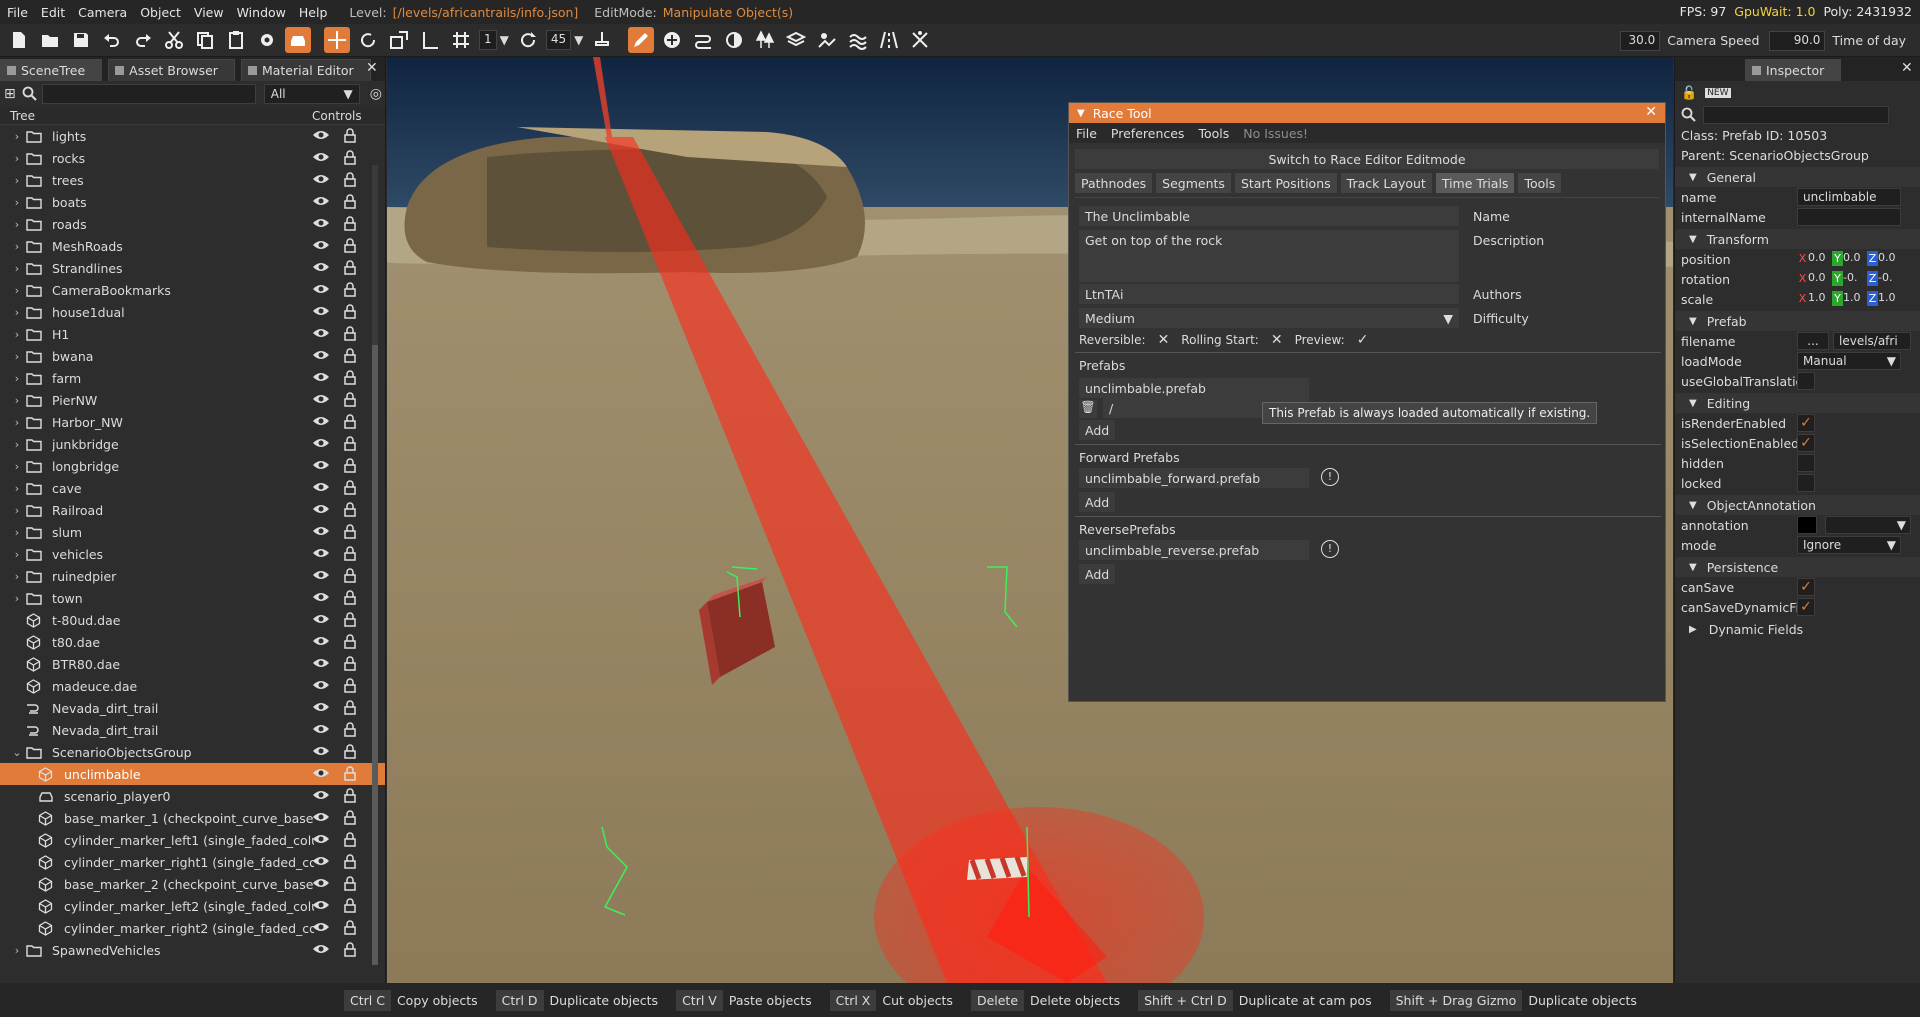 The image size is (1920, 1017). I want to click on tree-search-input, so click(148, 94).